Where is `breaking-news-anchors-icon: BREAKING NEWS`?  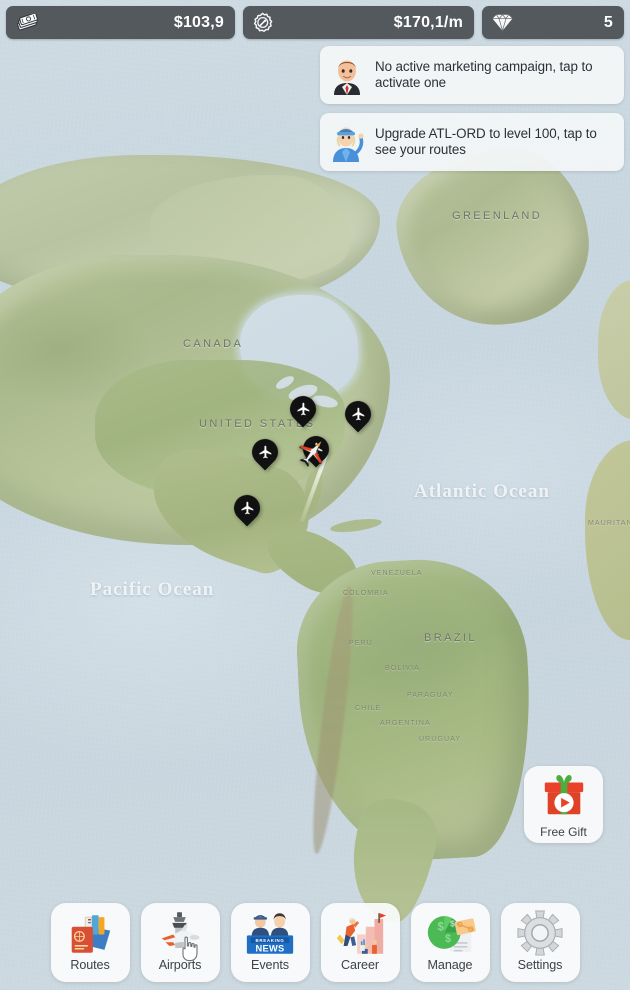 breaking-news-anchors-icon: BREAKING NEWS is located at coordinates (270, 933).